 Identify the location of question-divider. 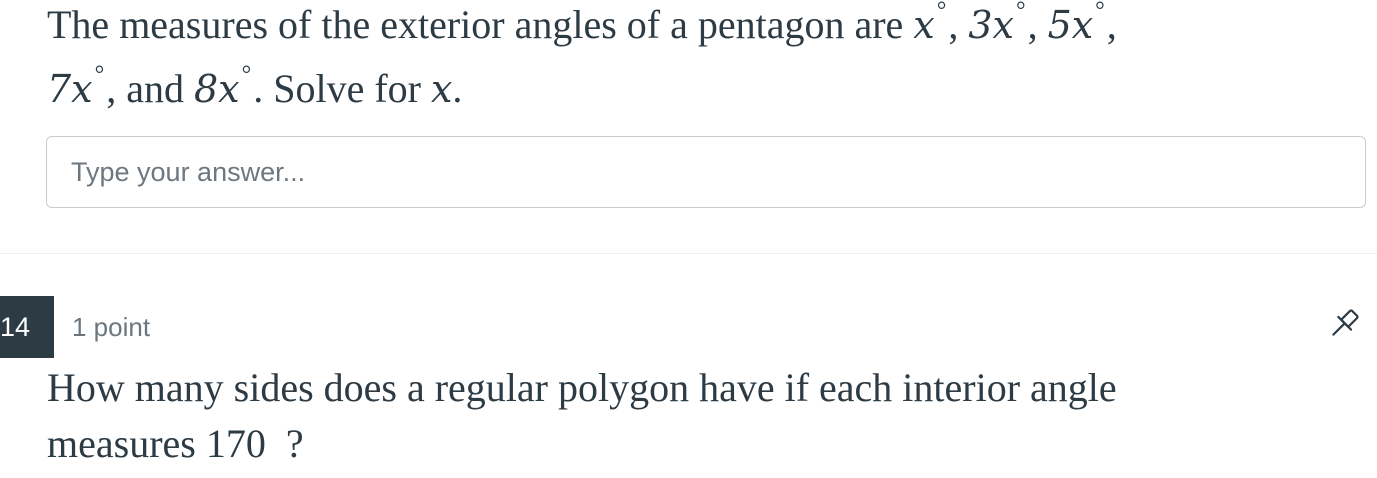
(688, 253).